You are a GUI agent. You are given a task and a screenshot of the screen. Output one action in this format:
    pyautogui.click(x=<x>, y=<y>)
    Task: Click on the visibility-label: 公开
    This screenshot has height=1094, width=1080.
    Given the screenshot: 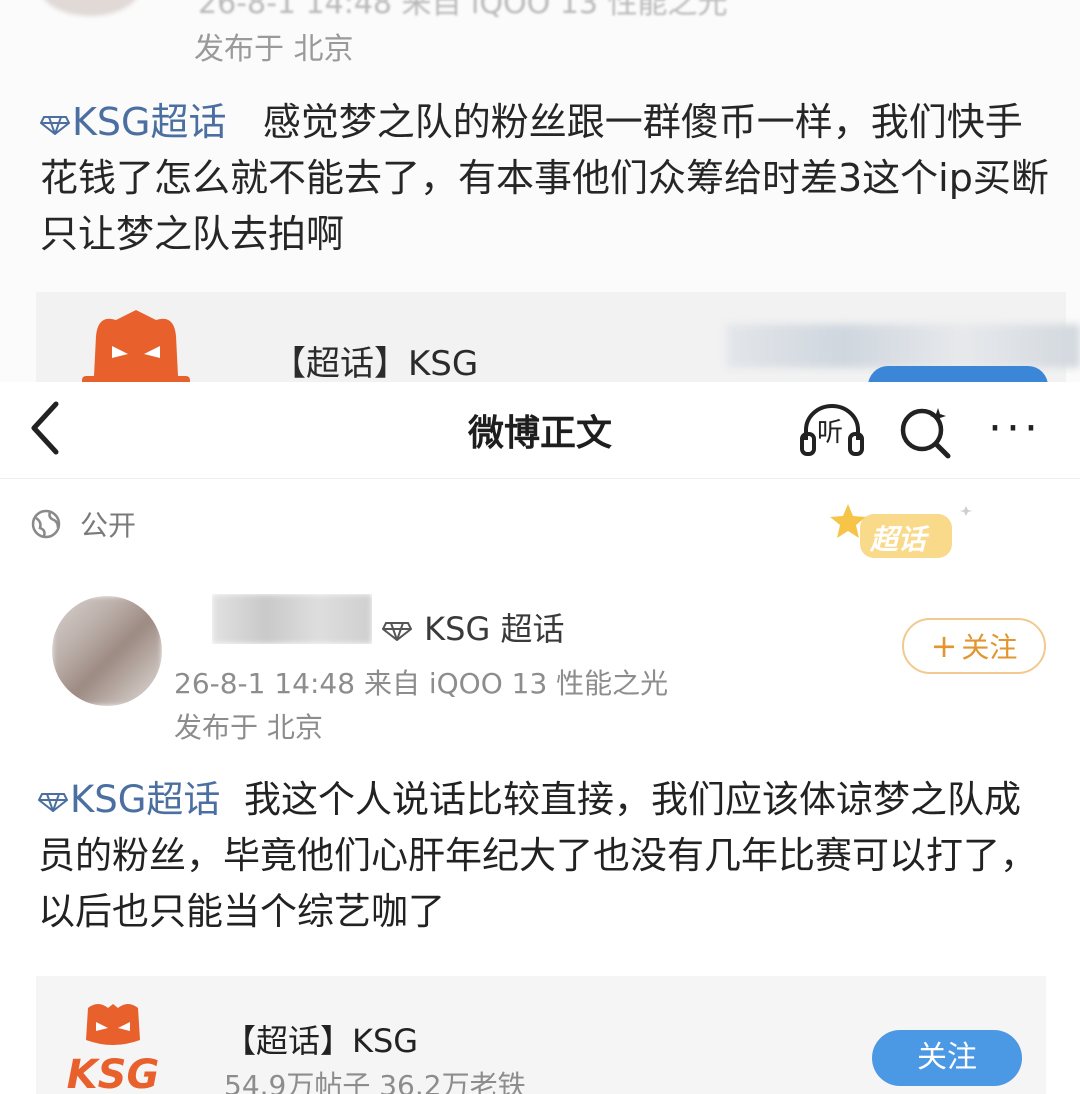 What is the action you would take?
    pyautogui.click(x=108, y=525)
    